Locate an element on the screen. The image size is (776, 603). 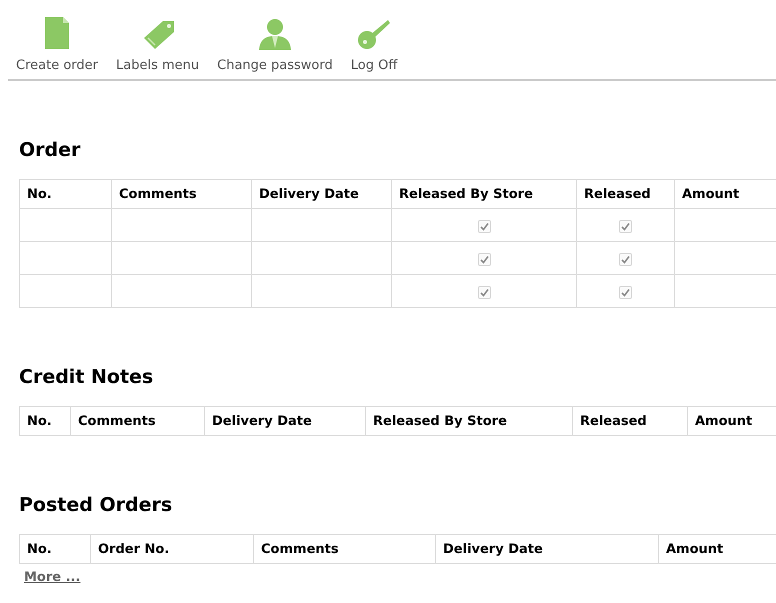
section-heading: Order is located at coordinates (50, 150).